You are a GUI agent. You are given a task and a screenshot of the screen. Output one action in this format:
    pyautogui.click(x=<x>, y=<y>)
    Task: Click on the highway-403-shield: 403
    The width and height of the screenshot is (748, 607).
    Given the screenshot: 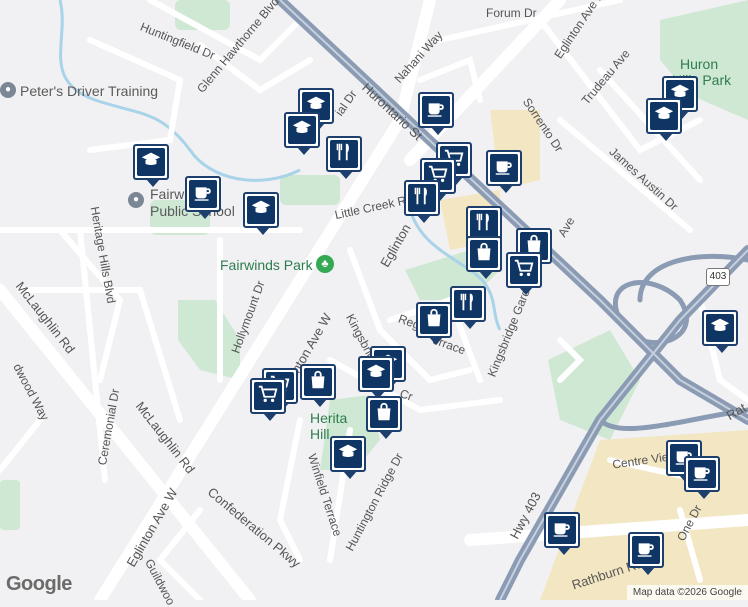 What is the action you would take?
    pyautogui.click(x=718, y=277)
    